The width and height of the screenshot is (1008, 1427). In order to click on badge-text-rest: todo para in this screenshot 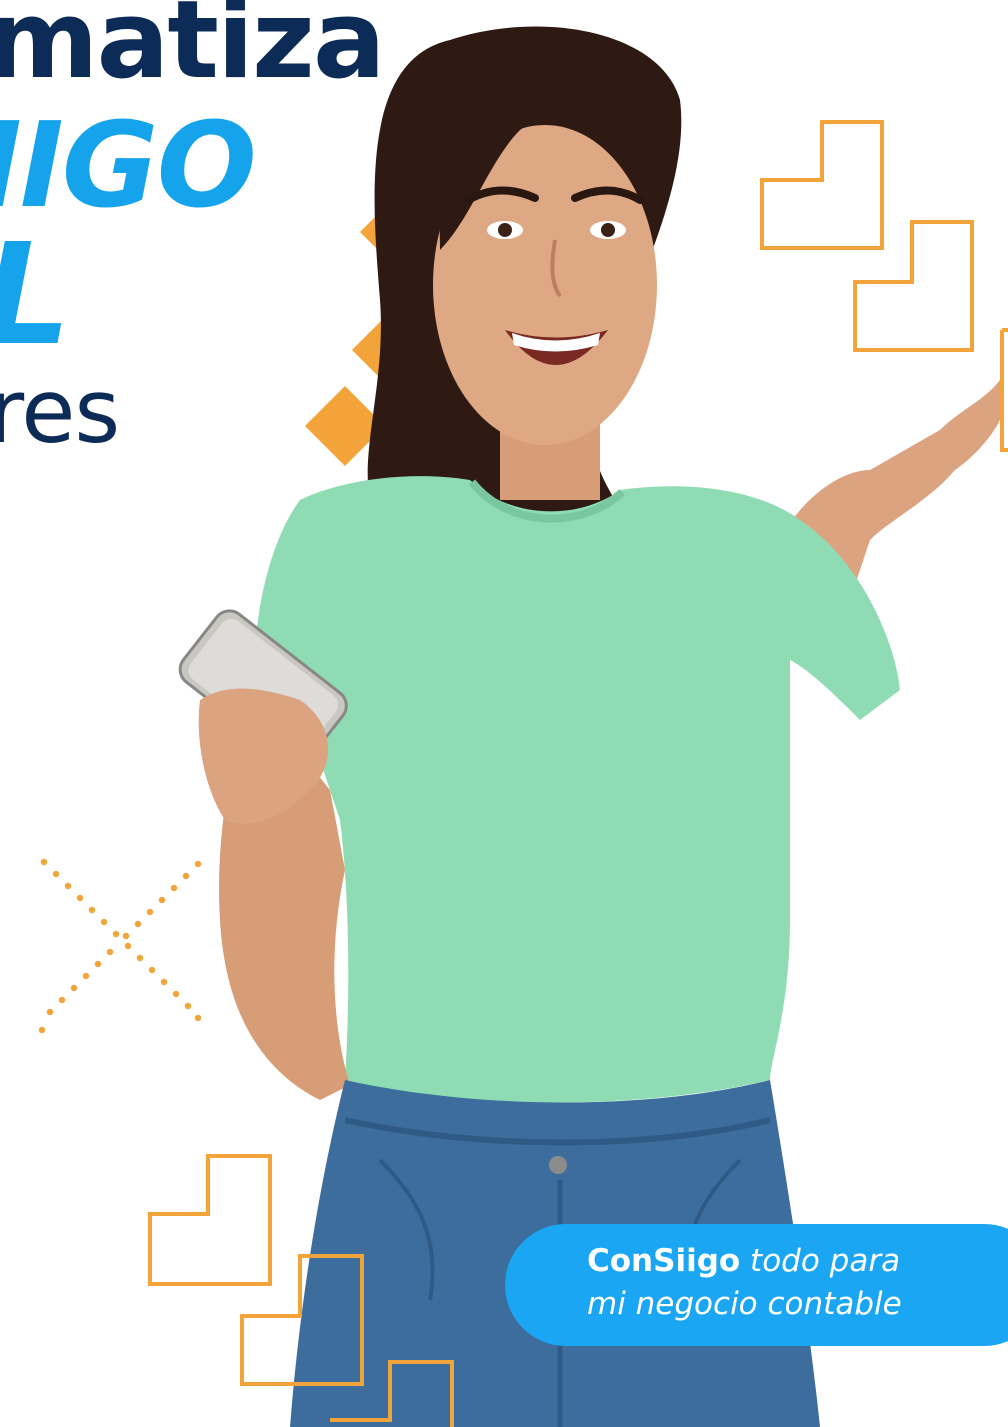, I will do `click(820, 1261)`.